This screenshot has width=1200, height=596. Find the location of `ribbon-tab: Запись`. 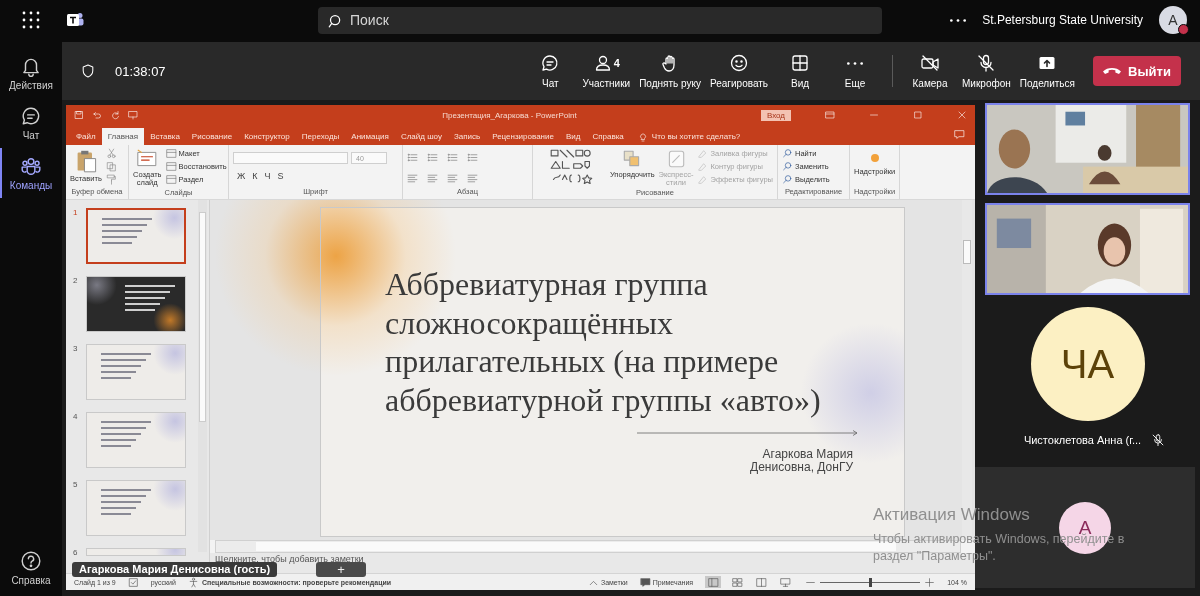

ribbon-tab: Запись is located at coordinates (467, 136).